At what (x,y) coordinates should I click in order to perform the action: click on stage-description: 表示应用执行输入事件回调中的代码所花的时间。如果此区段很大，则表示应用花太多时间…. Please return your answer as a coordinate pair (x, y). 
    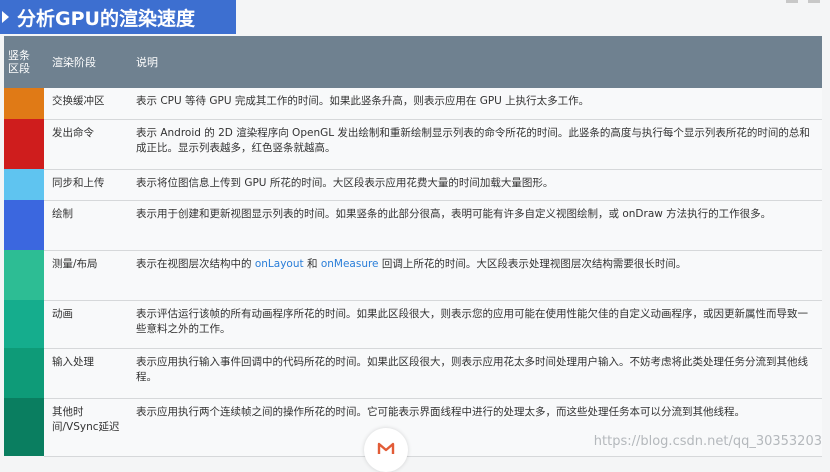
    Looking at the image, I should click on (475, 373).